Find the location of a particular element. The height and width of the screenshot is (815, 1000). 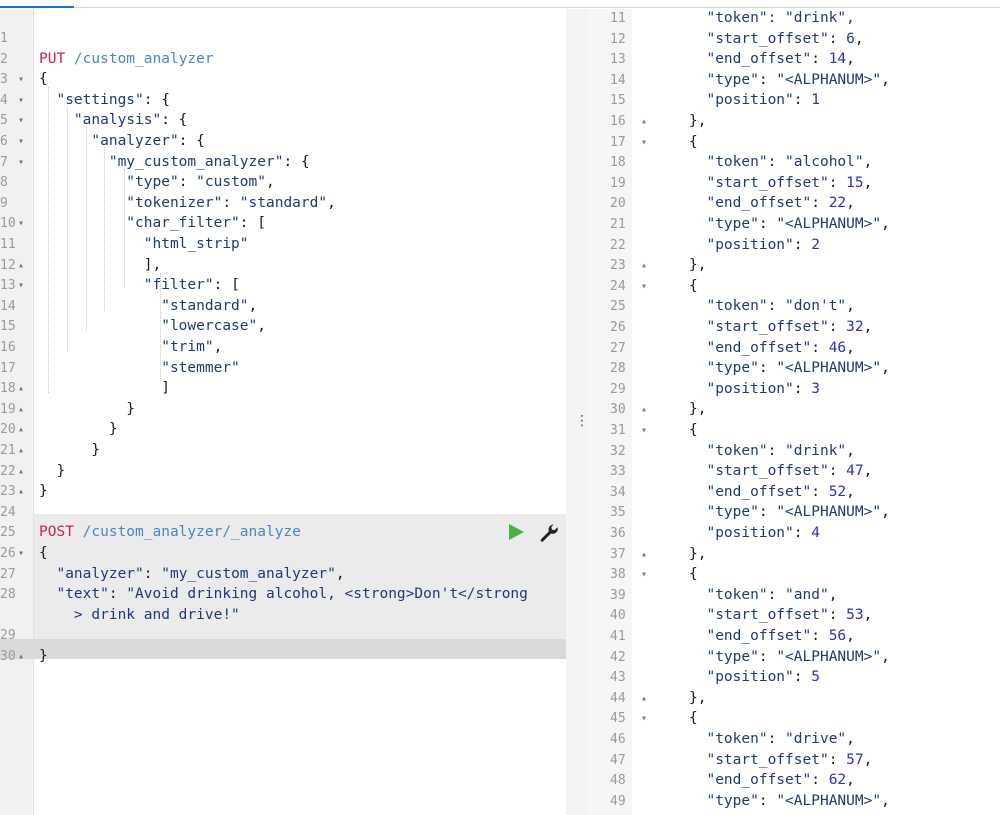

code-line: 14 "standard", is located at coordinates (283, 306).